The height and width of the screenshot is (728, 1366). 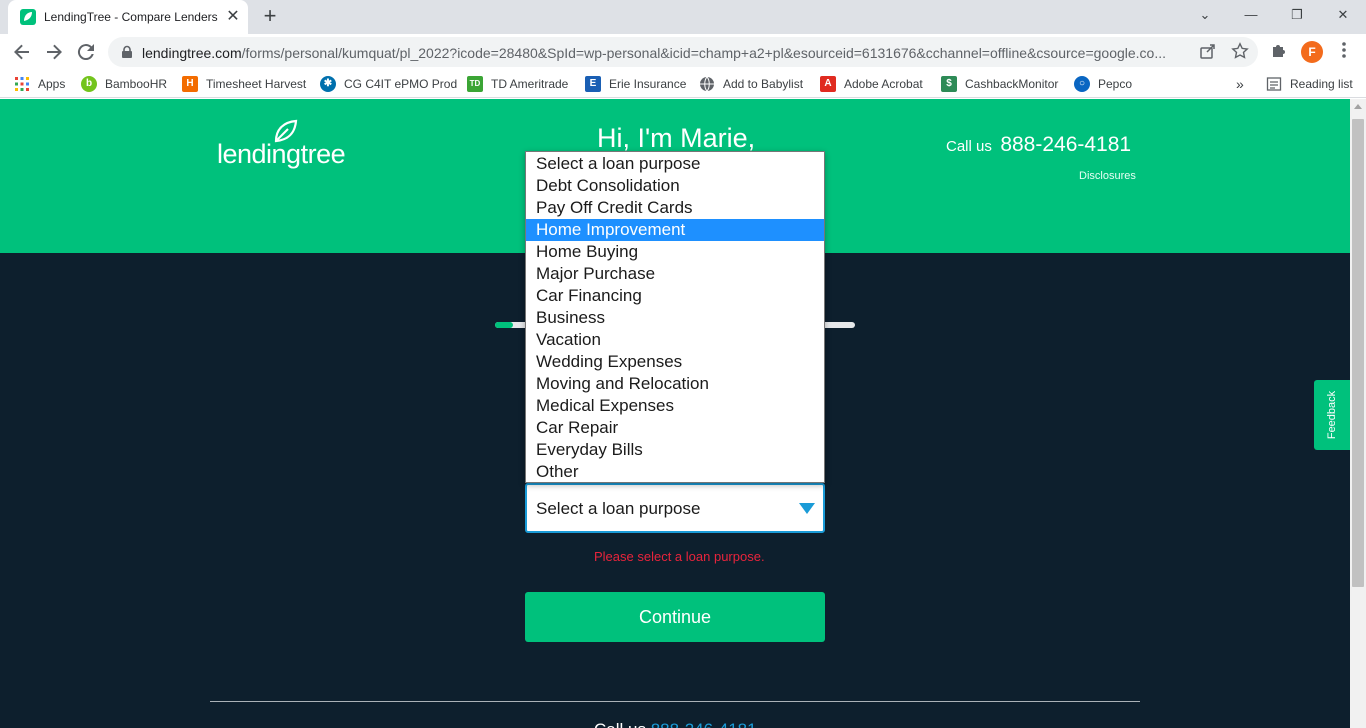 I want to click on new-tab-button: +, so click(x=270, y=17).